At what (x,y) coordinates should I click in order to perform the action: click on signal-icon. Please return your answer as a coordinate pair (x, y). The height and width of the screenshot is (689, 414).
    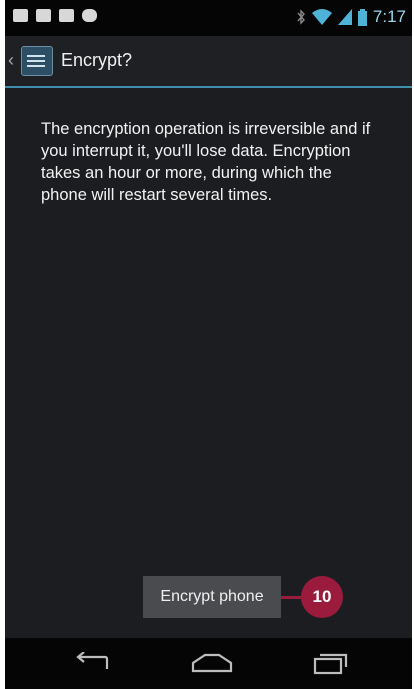
    Looking at the image, I should click on (344, 17).